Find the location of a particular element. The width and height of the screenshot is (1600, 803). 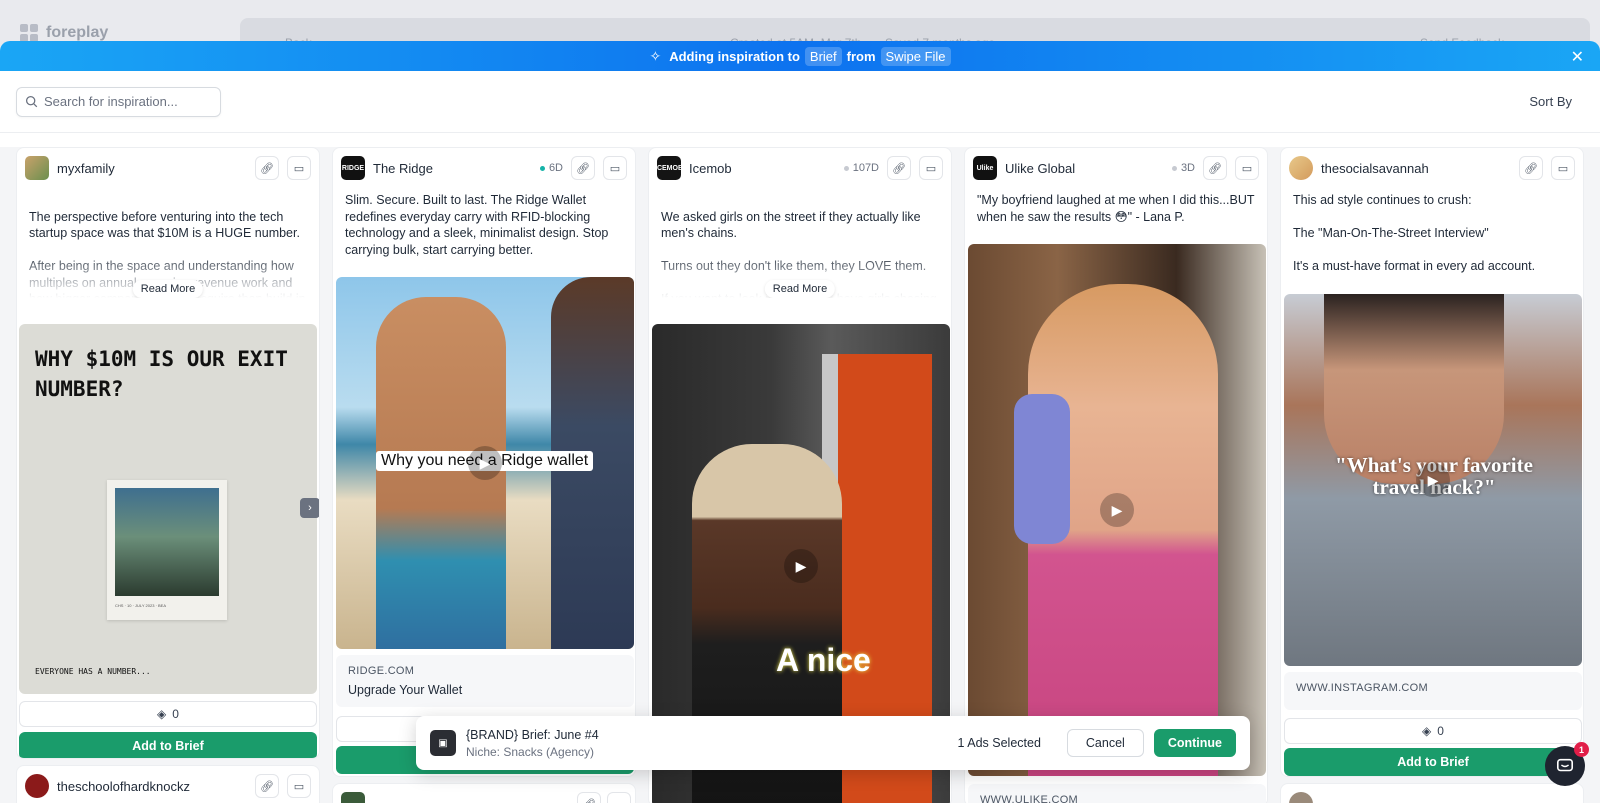

polaroid-photo: CHS · 10 · JULY 2023 · BEA is located at coordinates (167, 550).